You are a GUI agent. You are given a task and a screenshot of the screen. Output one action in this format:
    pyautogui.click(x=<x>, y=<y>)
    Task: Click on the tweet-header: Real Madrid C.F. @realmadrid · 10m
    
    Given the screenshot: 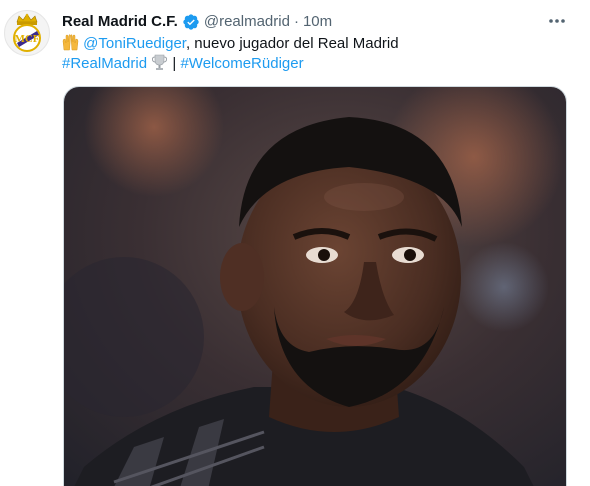 What is the action you would take?
    pyautogui.click(x=306, y=22)
    